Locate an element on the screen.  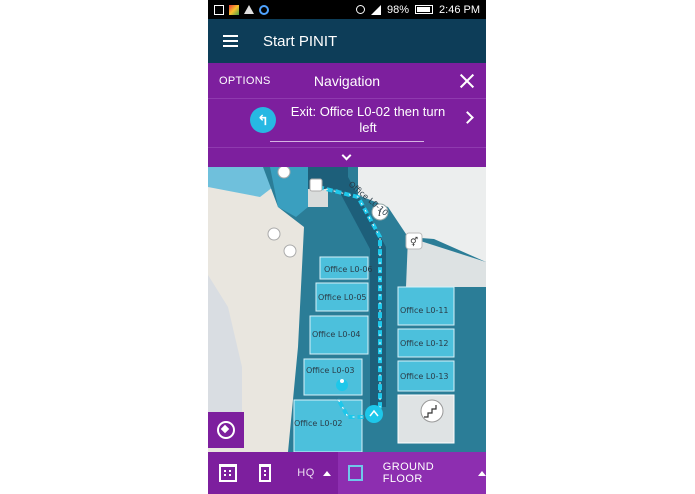
navigation-instruction: ↰ Exit: Office L0-02 then turn left is located at coordinates (347, 123).